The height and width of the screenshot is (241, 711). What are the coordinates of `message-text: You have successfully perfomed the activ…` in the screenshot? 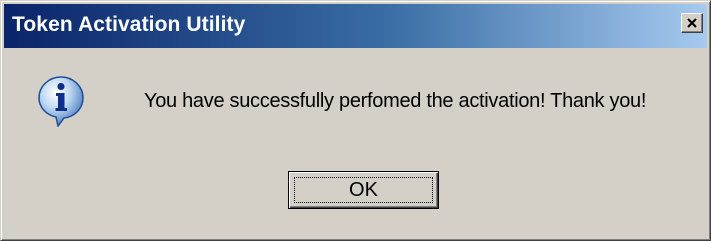 It's located at (395, 101).